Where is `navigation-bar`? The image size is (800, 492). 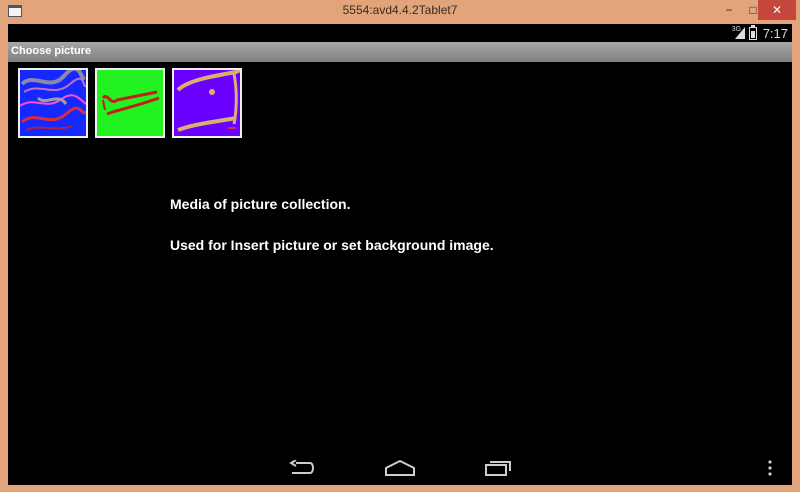
navigation-bar is located at coordinates (400, 467).